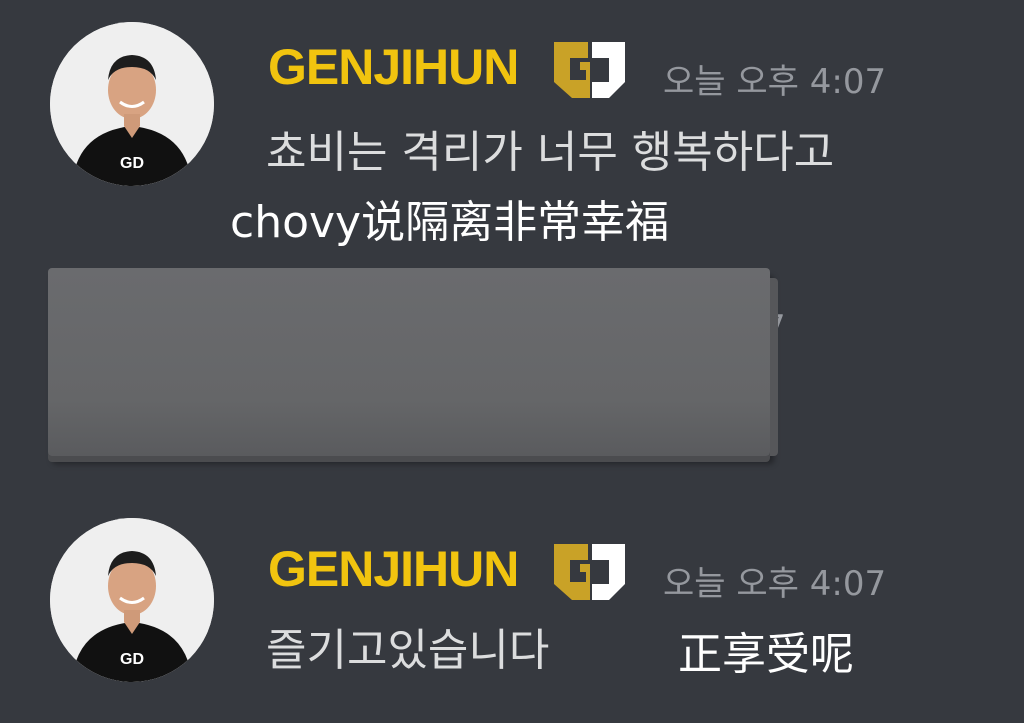 The width and height of the screenshot is (1024, 723). Describe the element at coordinates (550, 152) in the screenshot. I see `message-text: 쵸비는 격리가 너무 행복하다고` at that location.